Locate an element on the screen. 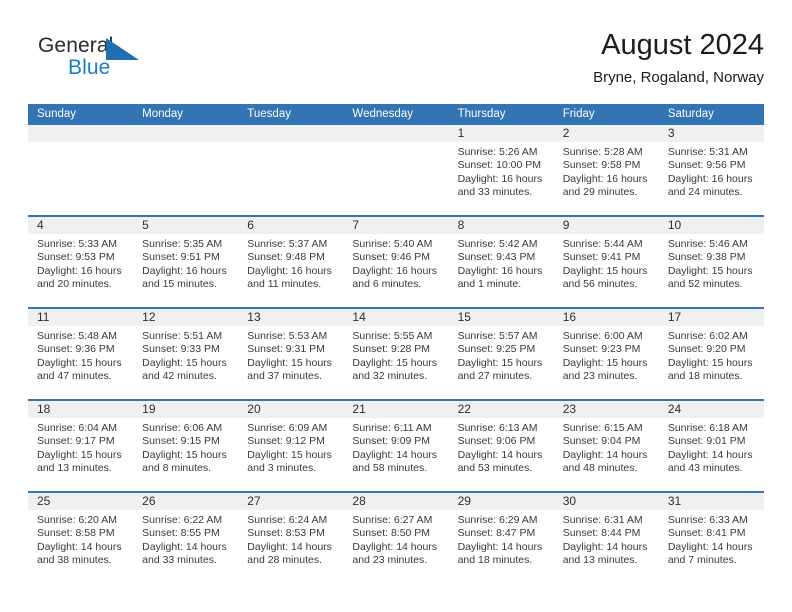 The width and height of the screenshot is (792, 612). day-daylight-text: and 27 minutes. is located at coordinates (495, 375).